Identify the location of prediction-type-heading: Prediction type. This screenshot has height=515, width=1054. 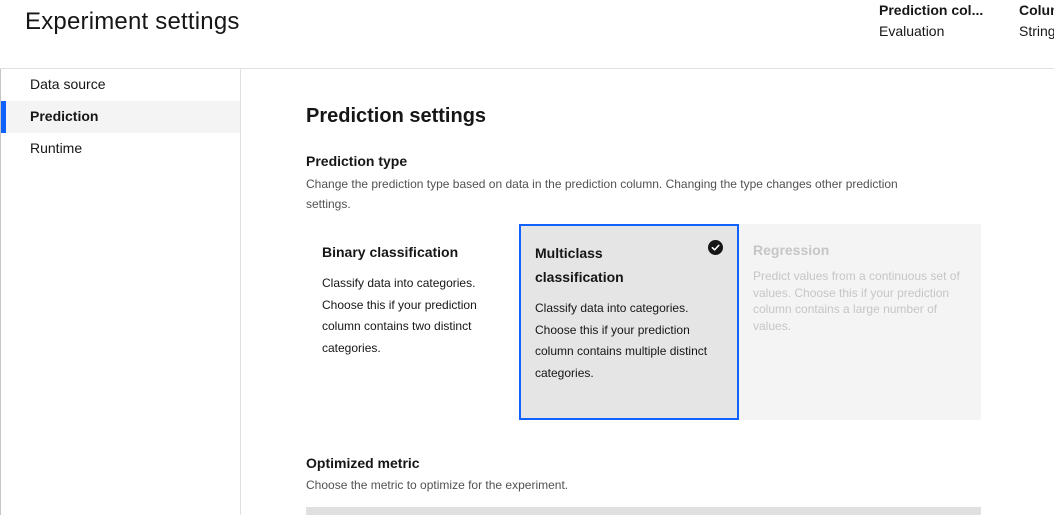
(357, 161).